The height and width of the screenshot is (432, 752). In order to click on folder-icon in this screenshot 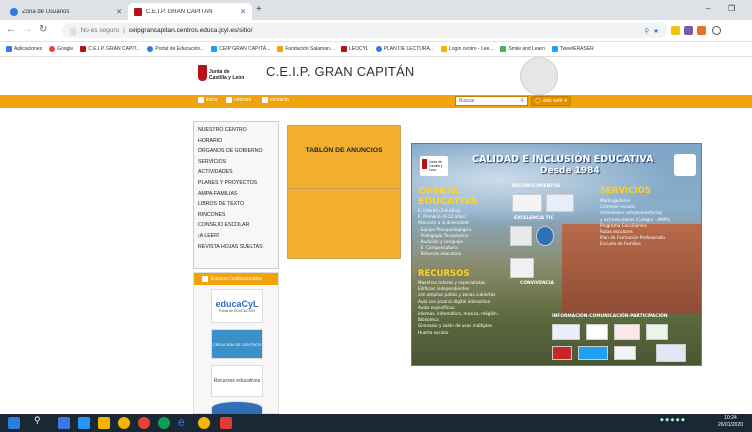, I will do `click(104, 423)`.